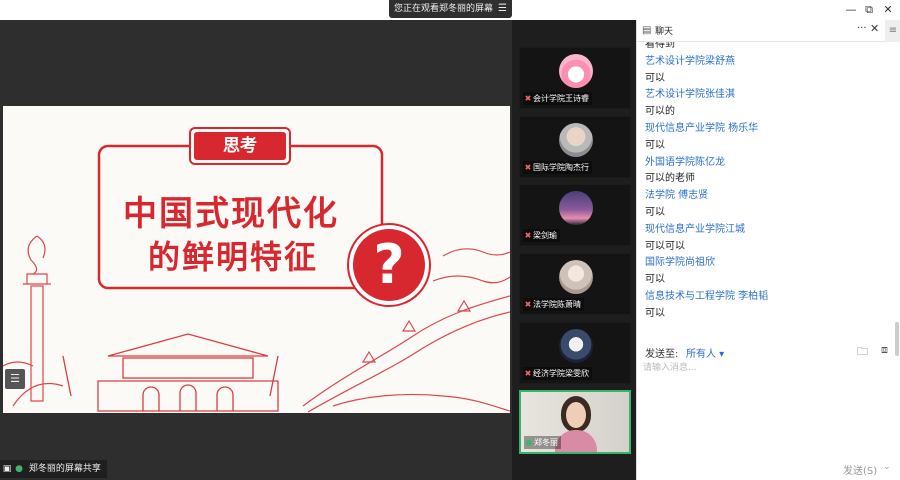  I want to click on slide-title-line2: 的鲜明特征, so click(233, 257).